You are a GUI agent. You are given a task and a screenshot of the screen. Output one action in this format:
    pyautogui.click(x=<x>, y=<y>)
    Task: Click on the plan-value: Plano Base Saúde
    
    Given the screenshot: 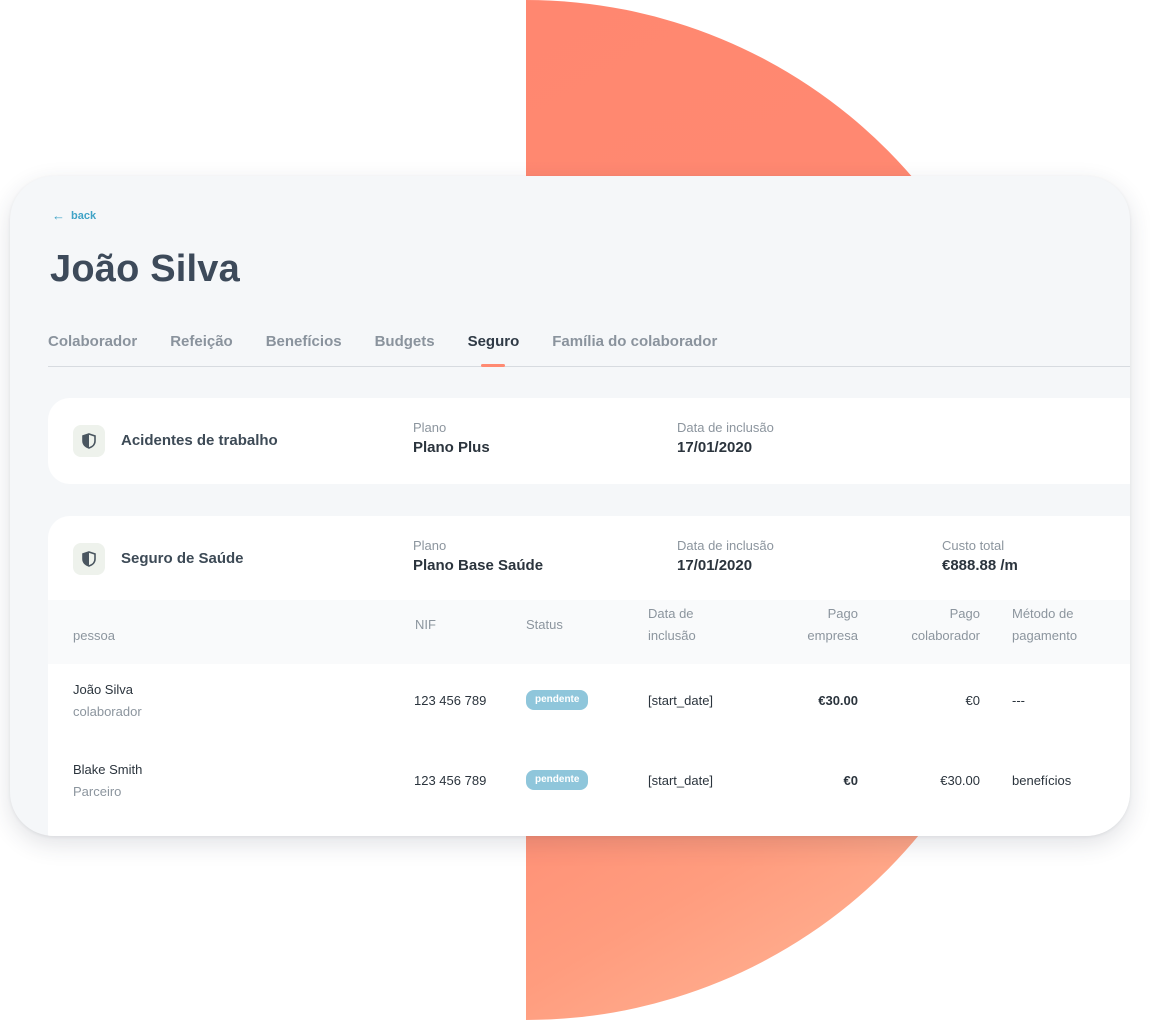 What is the action you would take?
    pyautogui.click(x=478, y=565)
    